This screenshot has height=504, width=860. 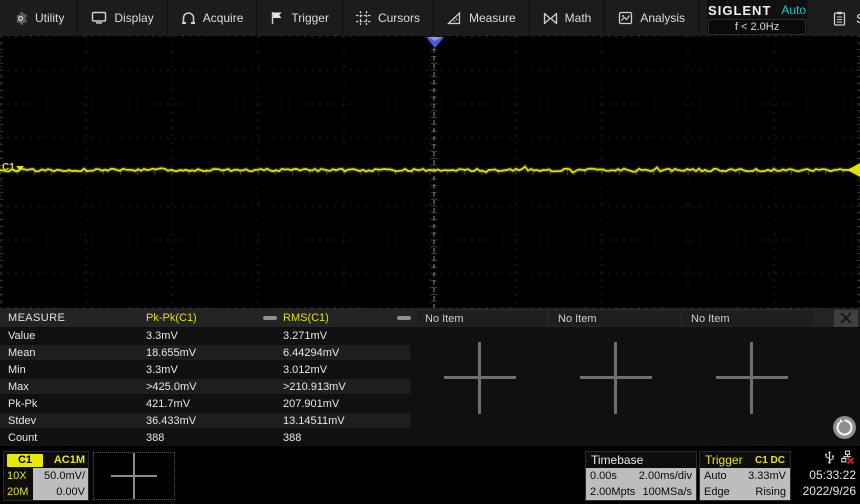 I want to click on lan-disconnected-icon, so click(x=848, y=459).